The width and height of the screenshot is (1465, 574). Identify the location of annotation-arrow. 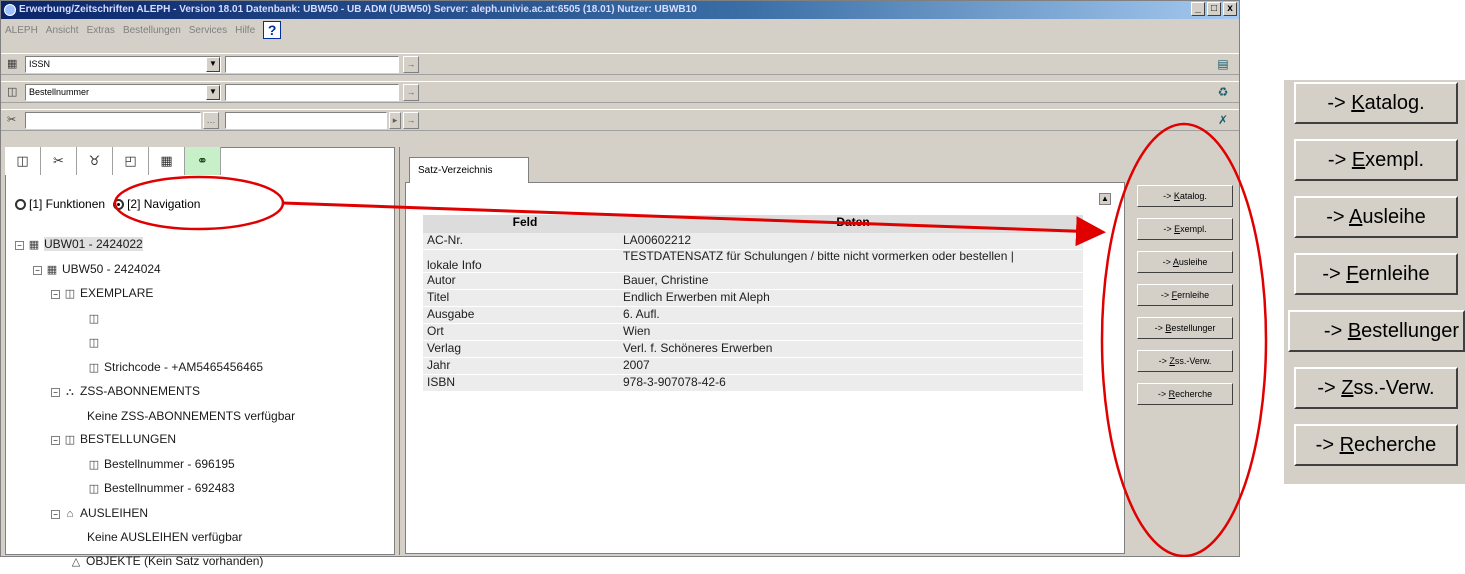
(691, 217).